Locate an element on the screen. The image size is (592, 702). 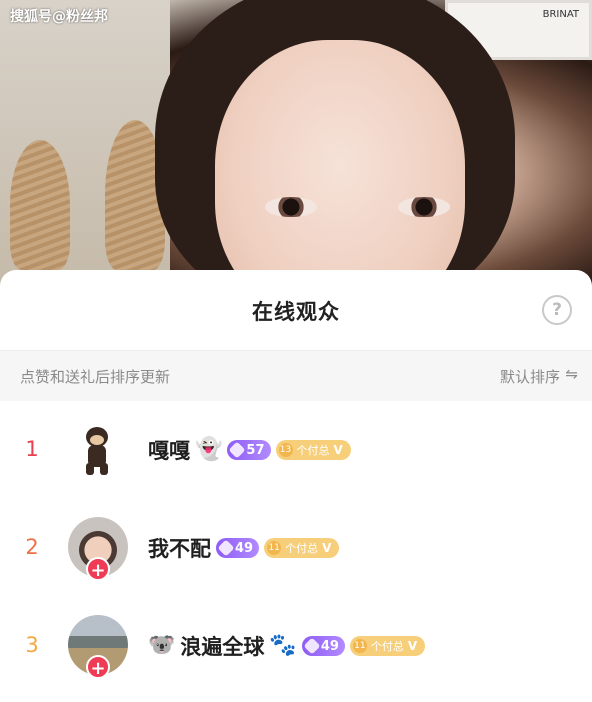
rank-number: 1 is located at coordinates (32, 449).